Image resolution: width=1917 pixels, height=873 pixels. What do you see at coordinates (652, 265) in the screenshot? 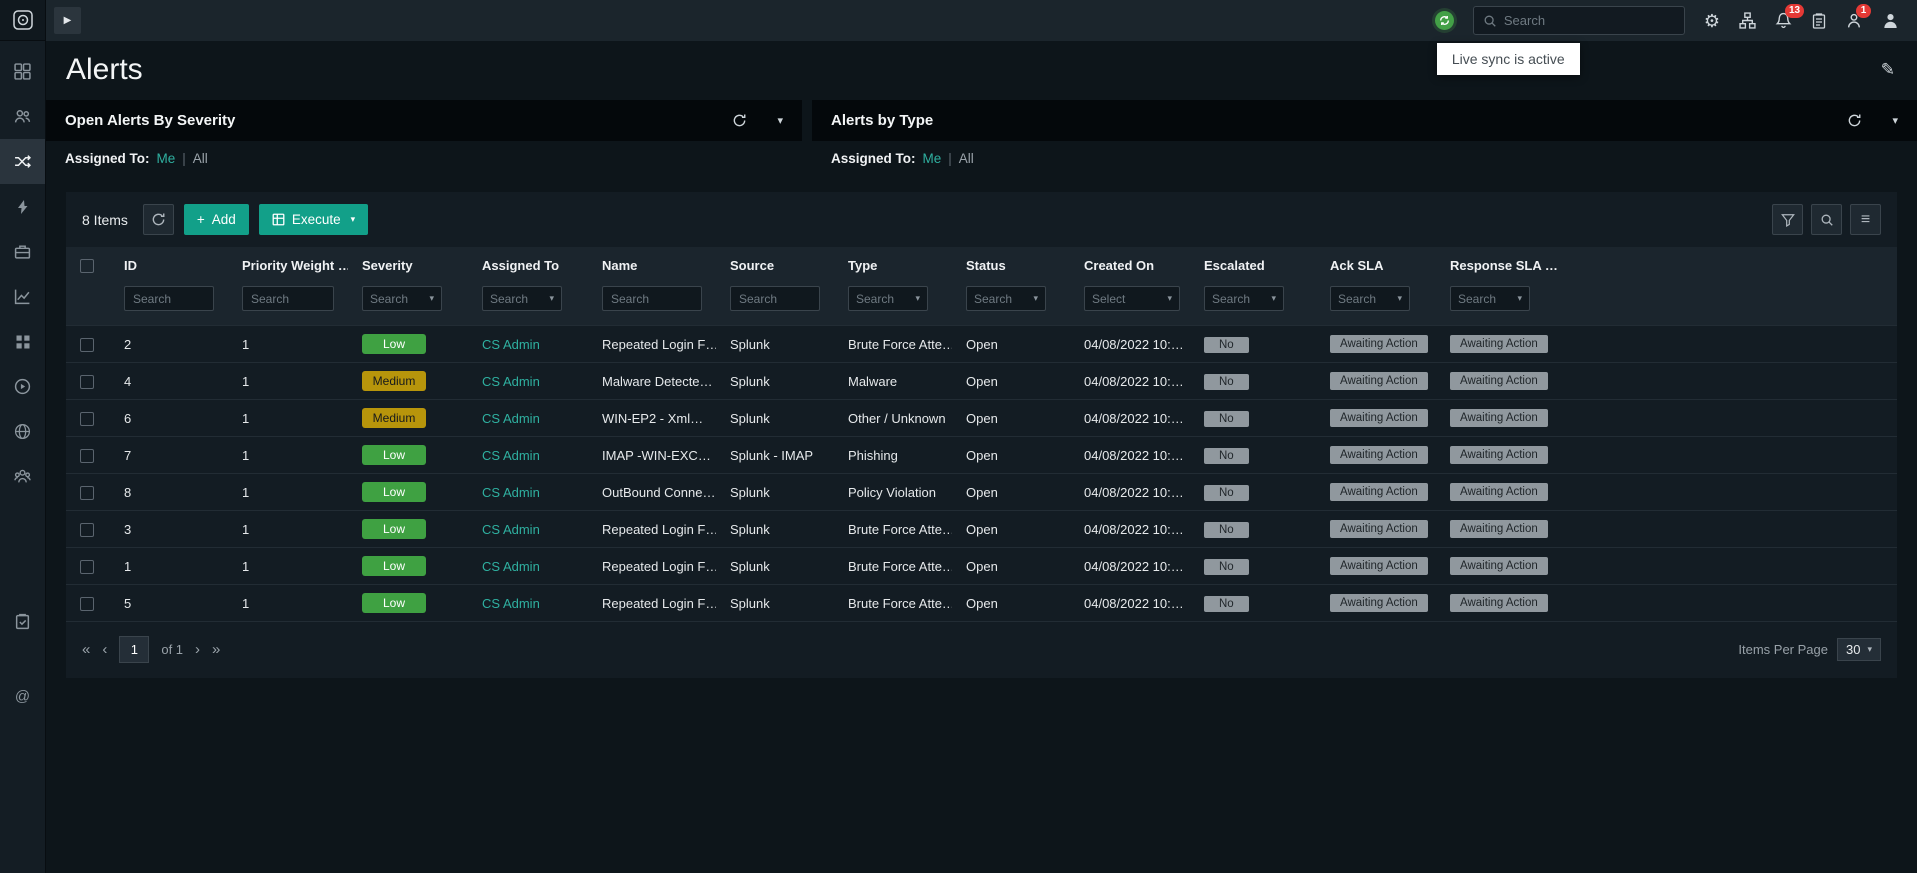
I see `col-header-name: Name` at bounding box center [652, 265].